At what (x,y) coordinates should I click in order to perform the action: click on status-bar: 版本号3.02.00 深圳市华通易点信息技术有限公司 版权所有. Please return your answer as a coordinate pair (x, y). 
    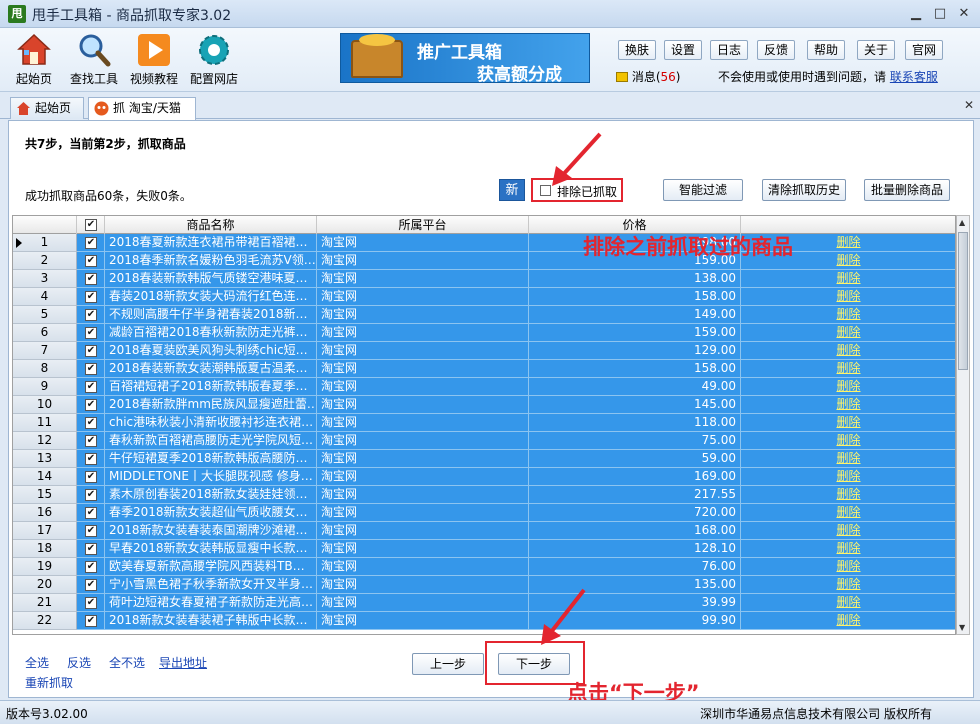
    Looking at the image, I should click on (490, 712).